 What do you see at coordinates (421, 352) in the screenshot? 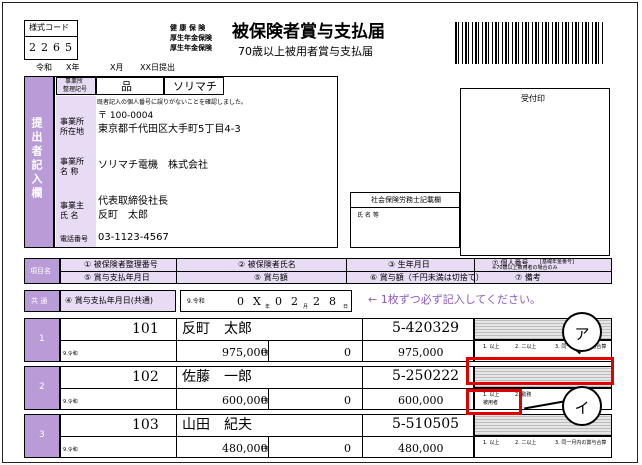
I see `row-total: 975,000` at bounding box center [421, 352].